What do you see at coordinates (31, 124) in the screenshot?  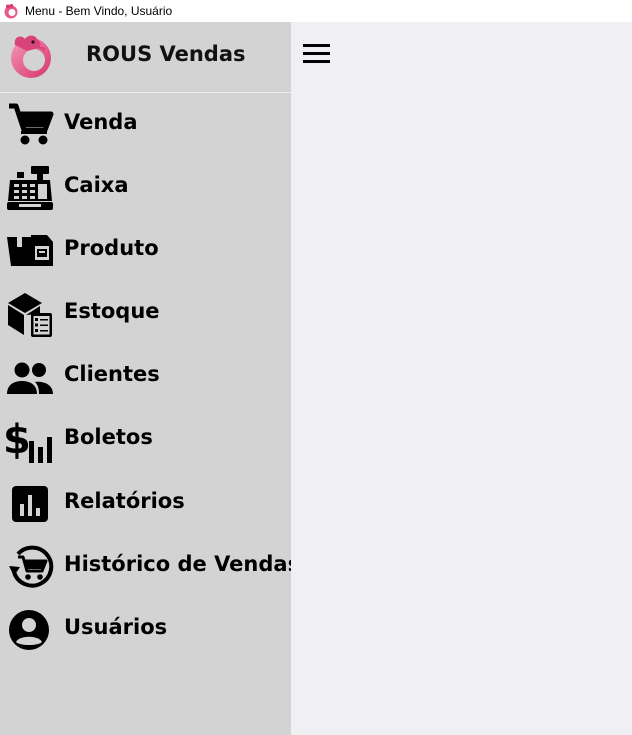 I see `shopping-cart-icon` at bounding box center [31, 124].